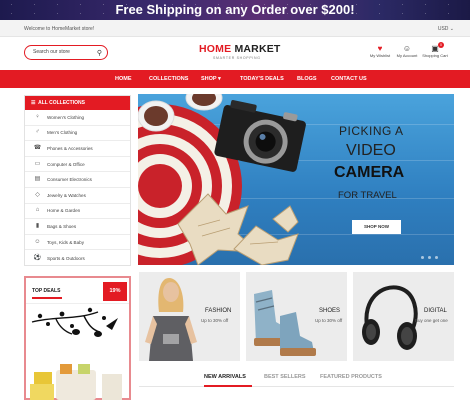 The width and height of the screenshot is (470, 400). I want to click on jewelry-icon: ◇, so click(37, 194).